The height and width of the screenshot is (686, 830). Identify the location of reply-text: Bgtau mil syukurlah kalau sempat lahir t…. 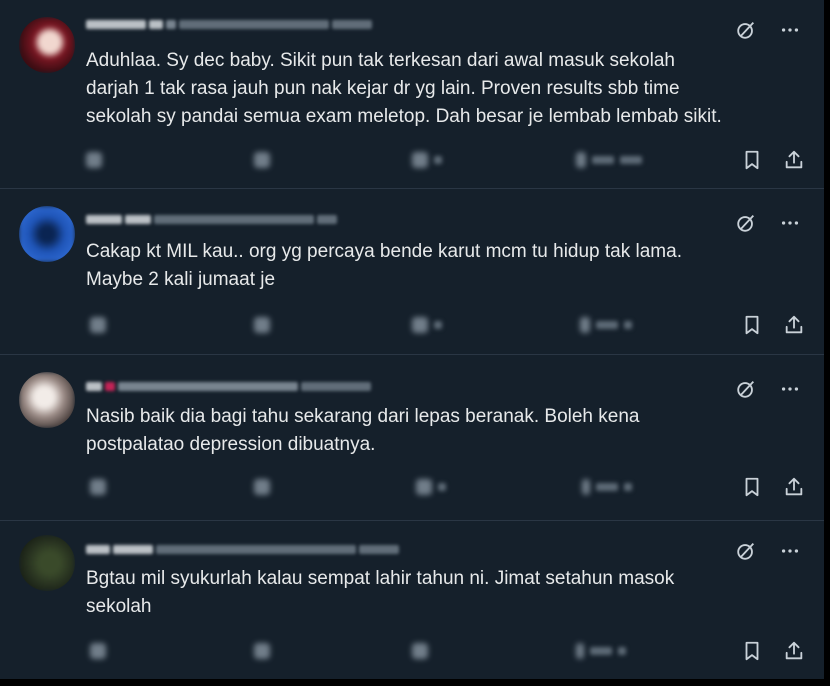
(380, 592).